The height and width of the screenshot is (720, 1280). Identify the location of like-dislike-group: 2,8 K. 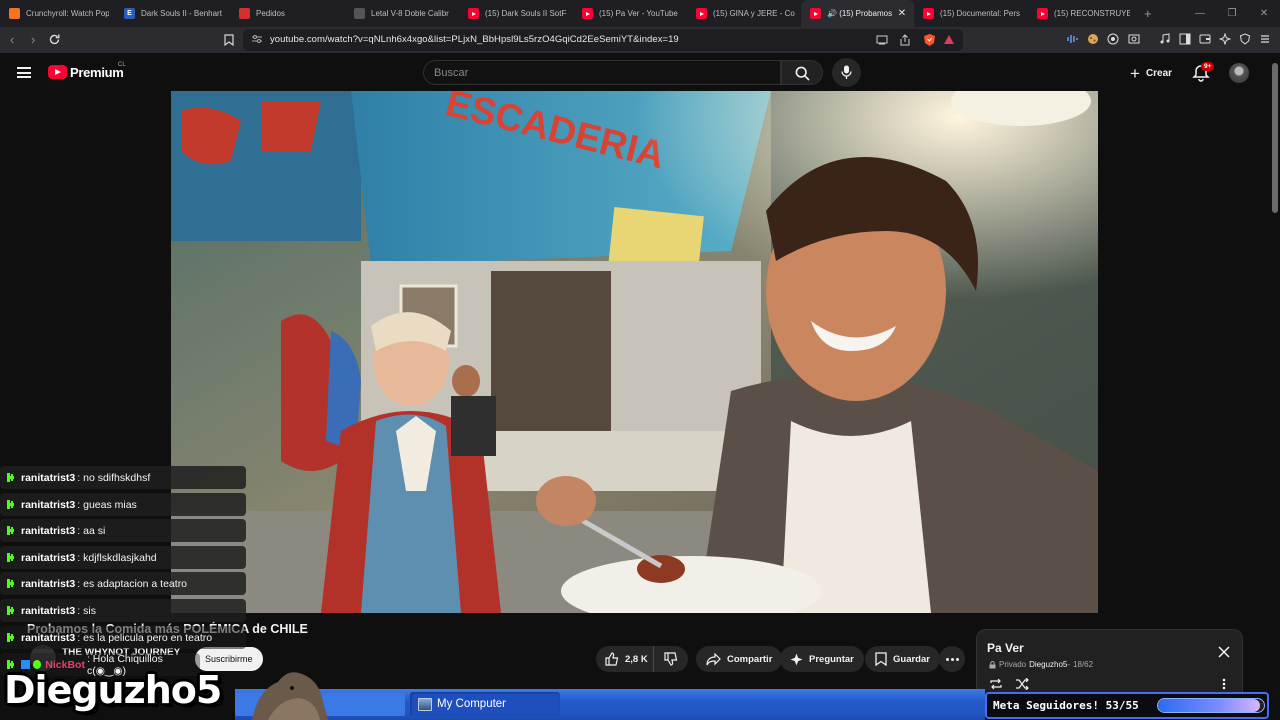
(642, 659).